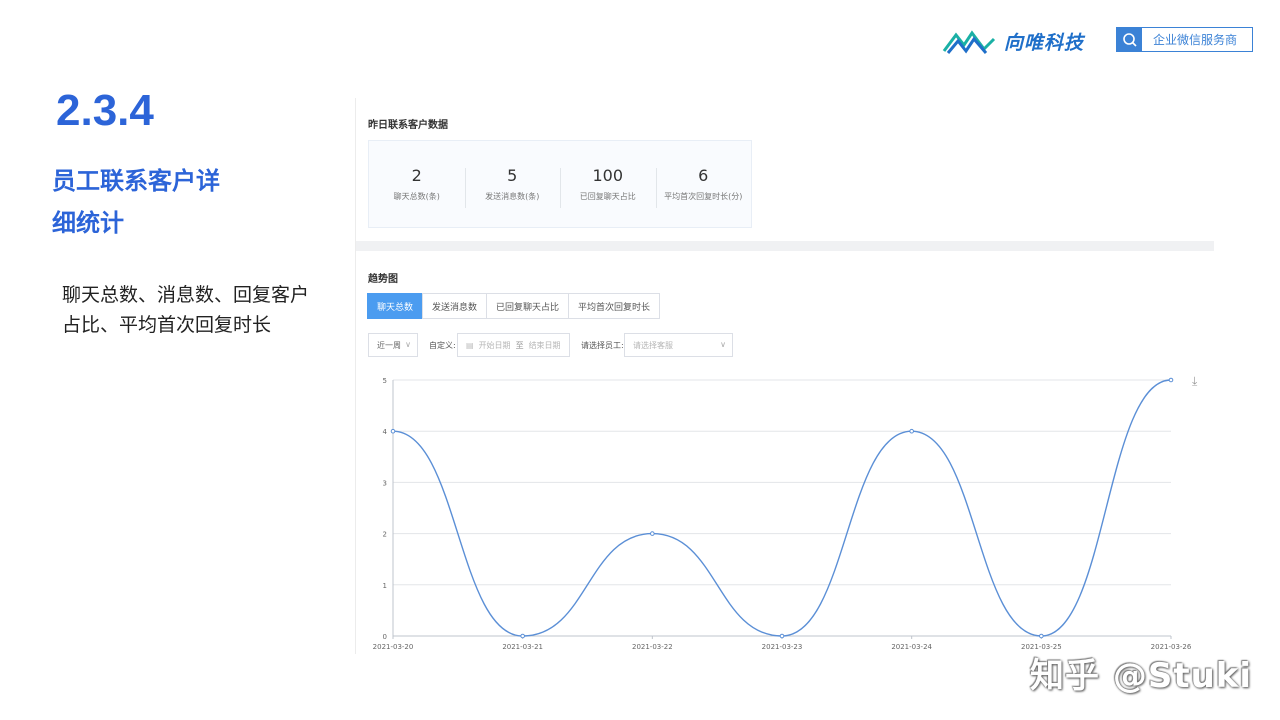 The width and height of the screenshot is (1280, 720). I want to click on service-provider-badge: 企业微信服务商, so click(1184, 39).